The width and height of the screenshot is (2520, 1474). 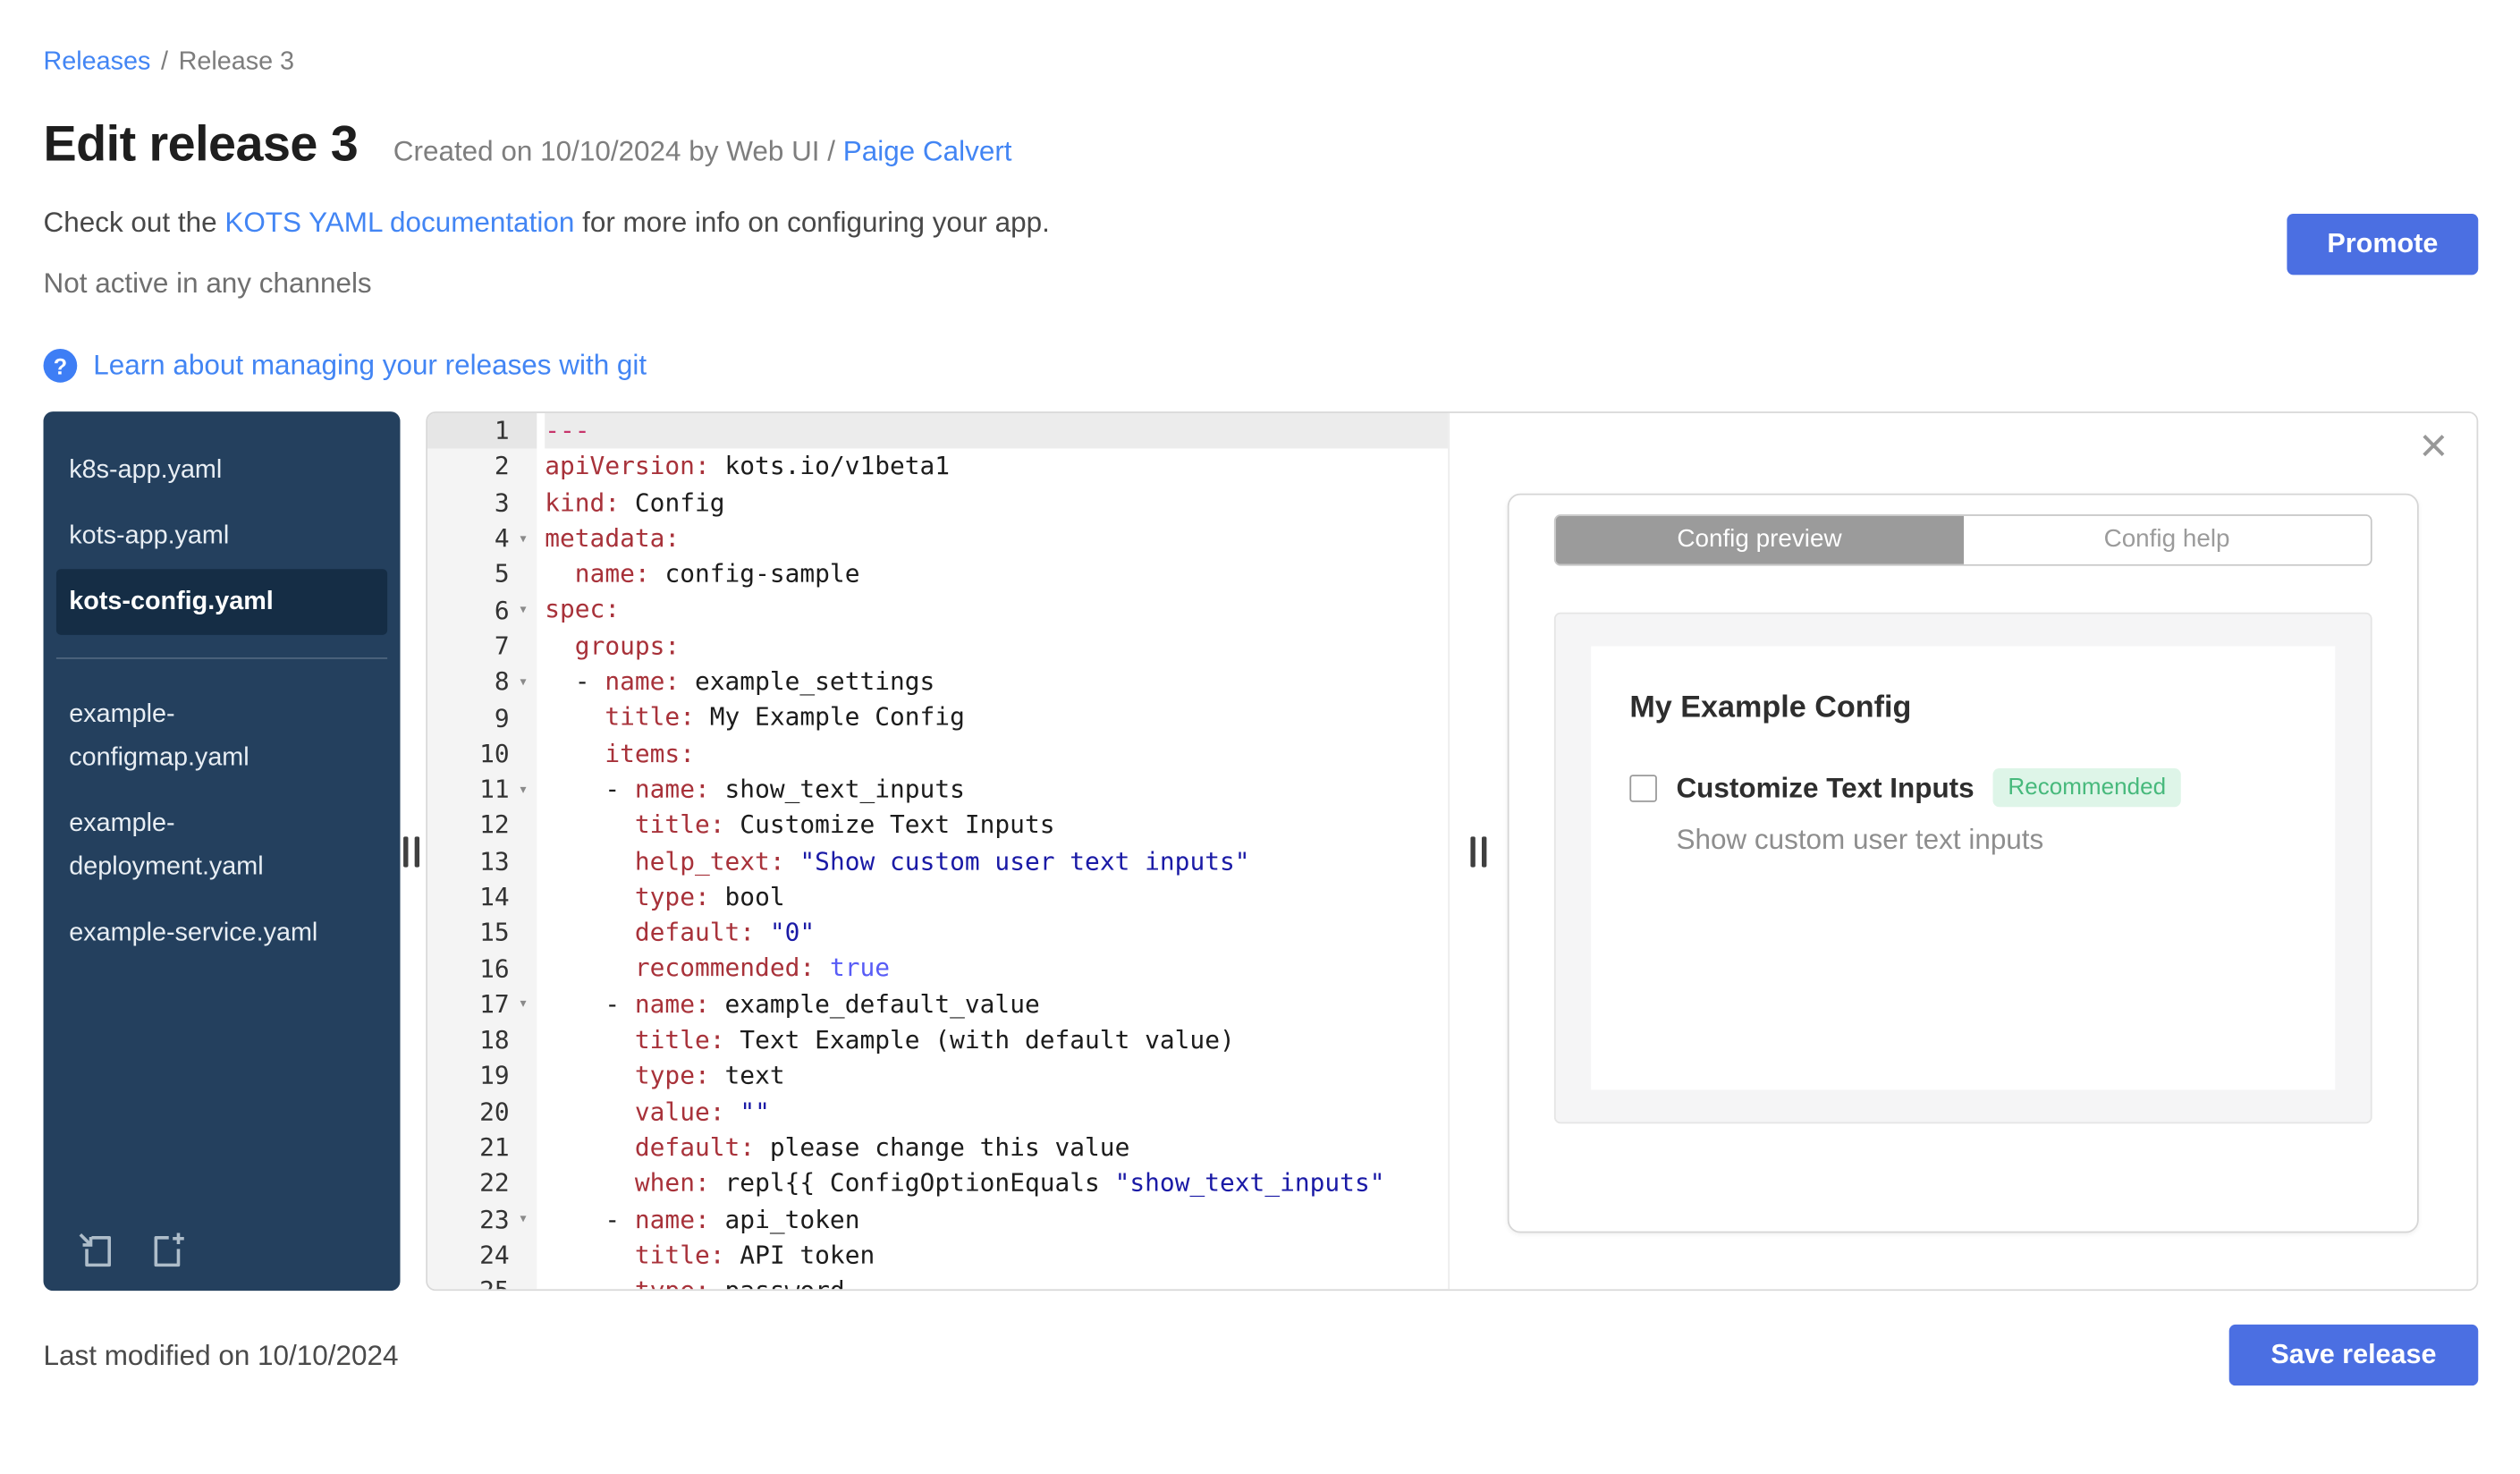 What do you see at coordinates (2434, 446) in the screenshot?
I see `close-icon: ×` at bounding box center [2434, 446].